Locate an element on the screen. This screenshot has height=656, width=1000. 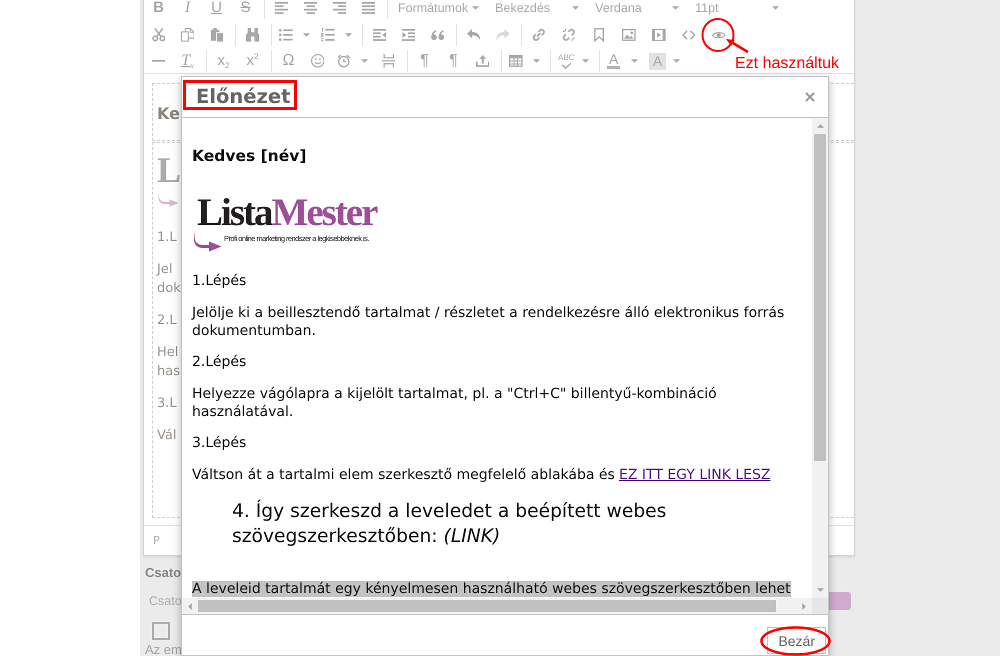
numbered-list-icon is located at coordinates (328, 35).